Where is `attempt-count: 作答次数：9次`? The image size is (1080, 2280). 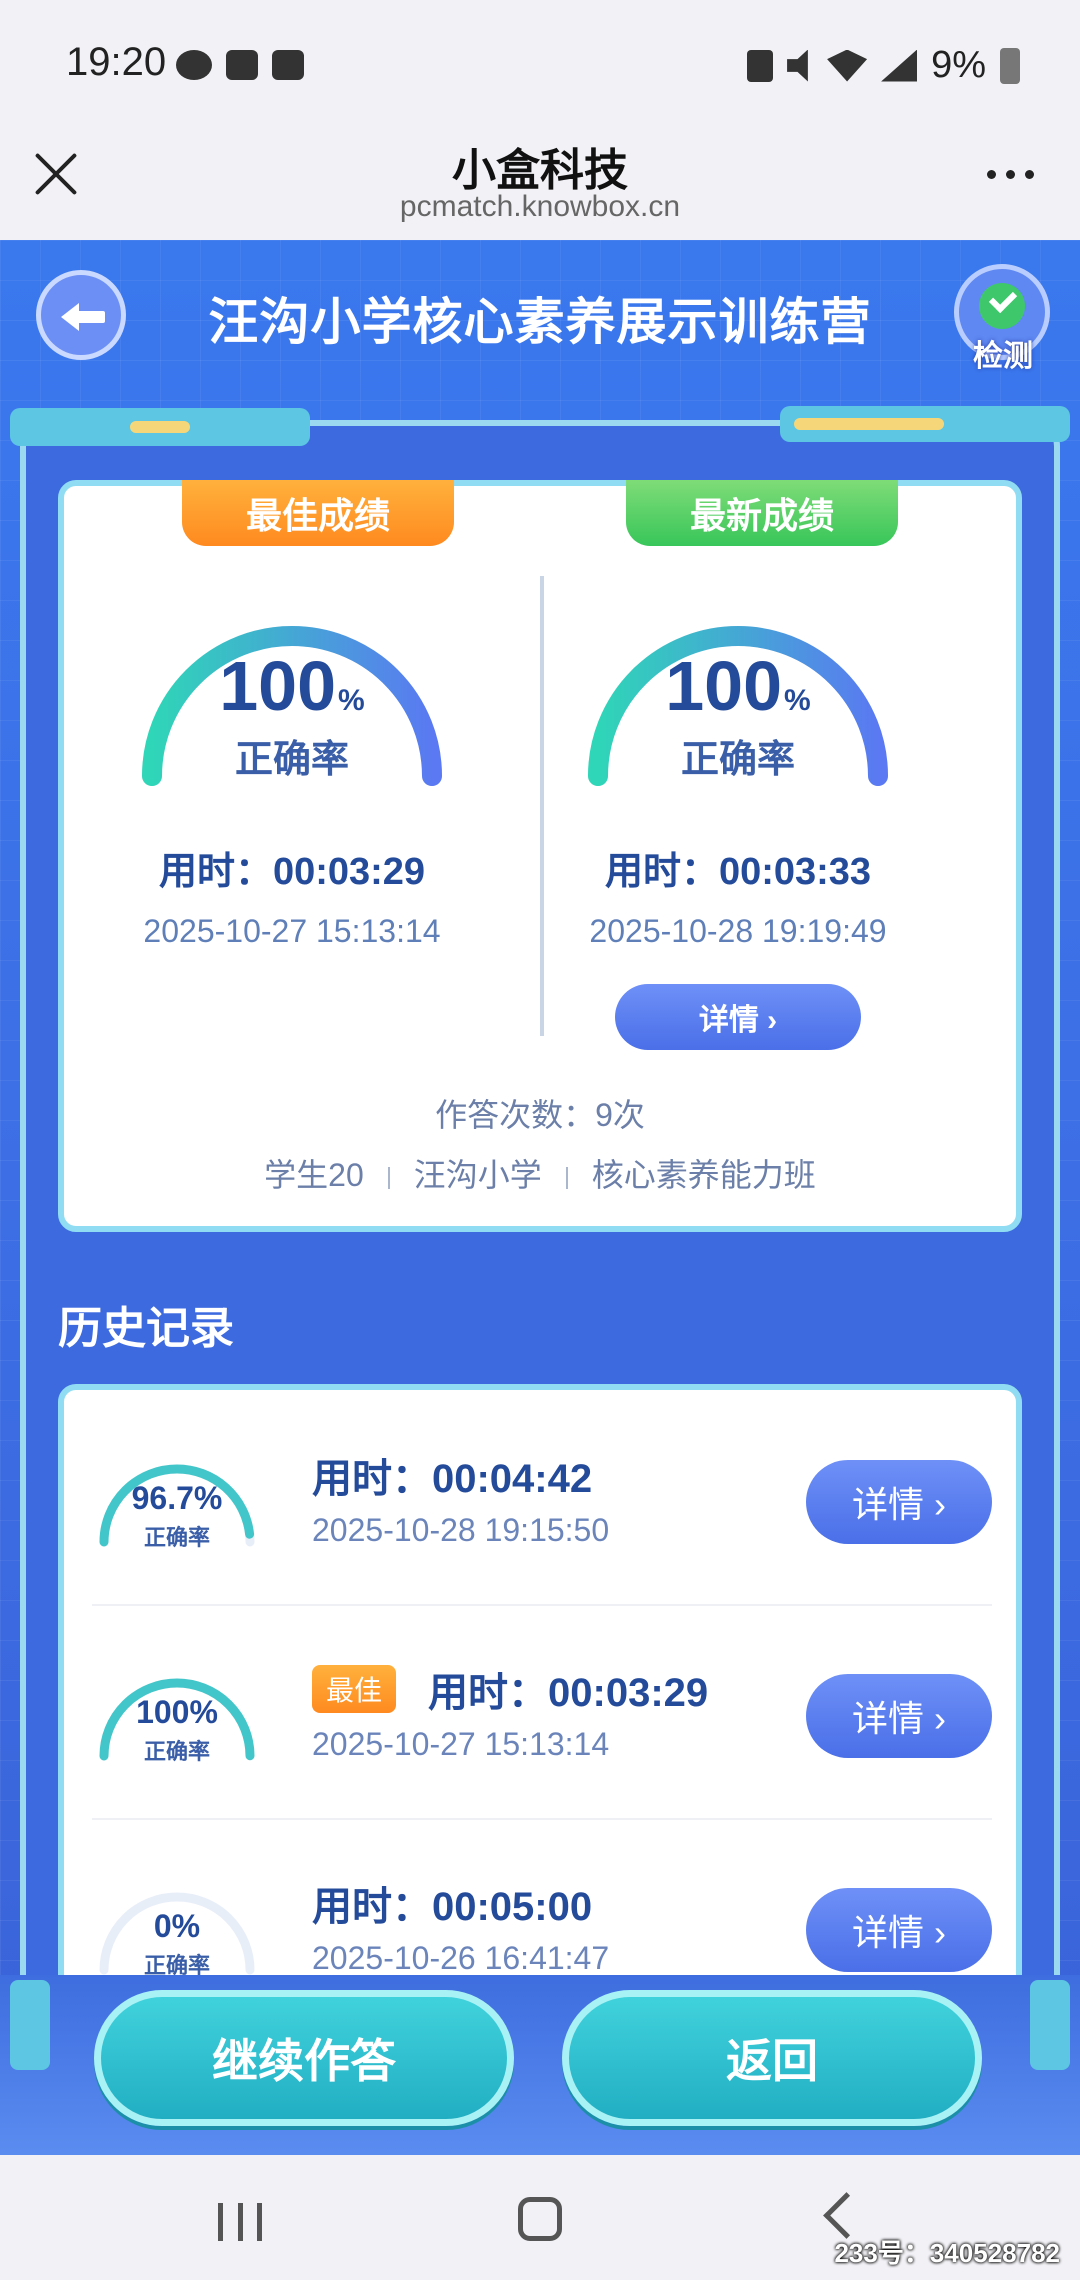
attempt-count: 作答次数：9次 is located at coordinates (540, 1115).